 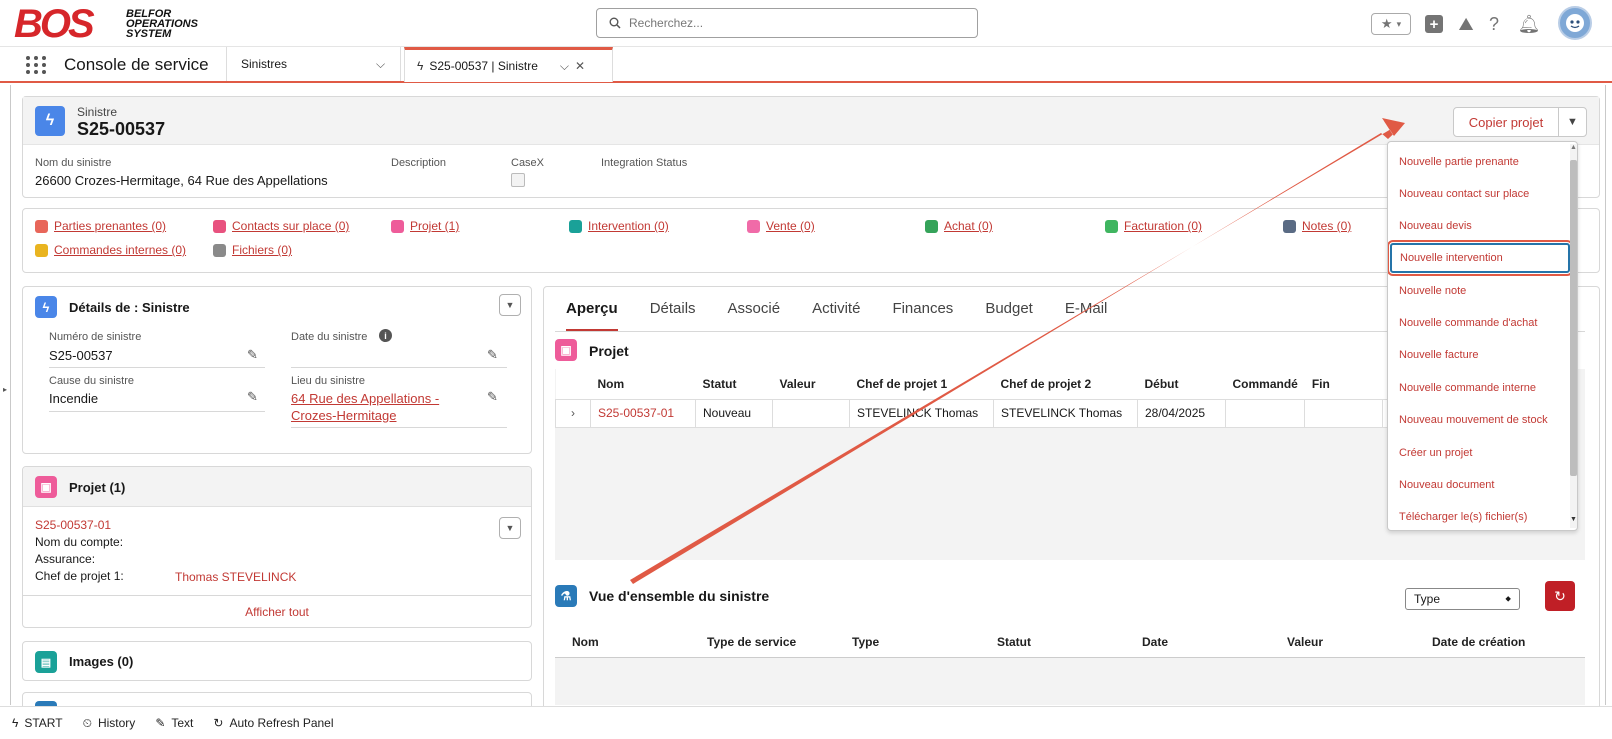 What do you see at coordinates (1265, 384) in the screenshot?
I see `col-commande: Commandé` at bounding box center [1265, 384].